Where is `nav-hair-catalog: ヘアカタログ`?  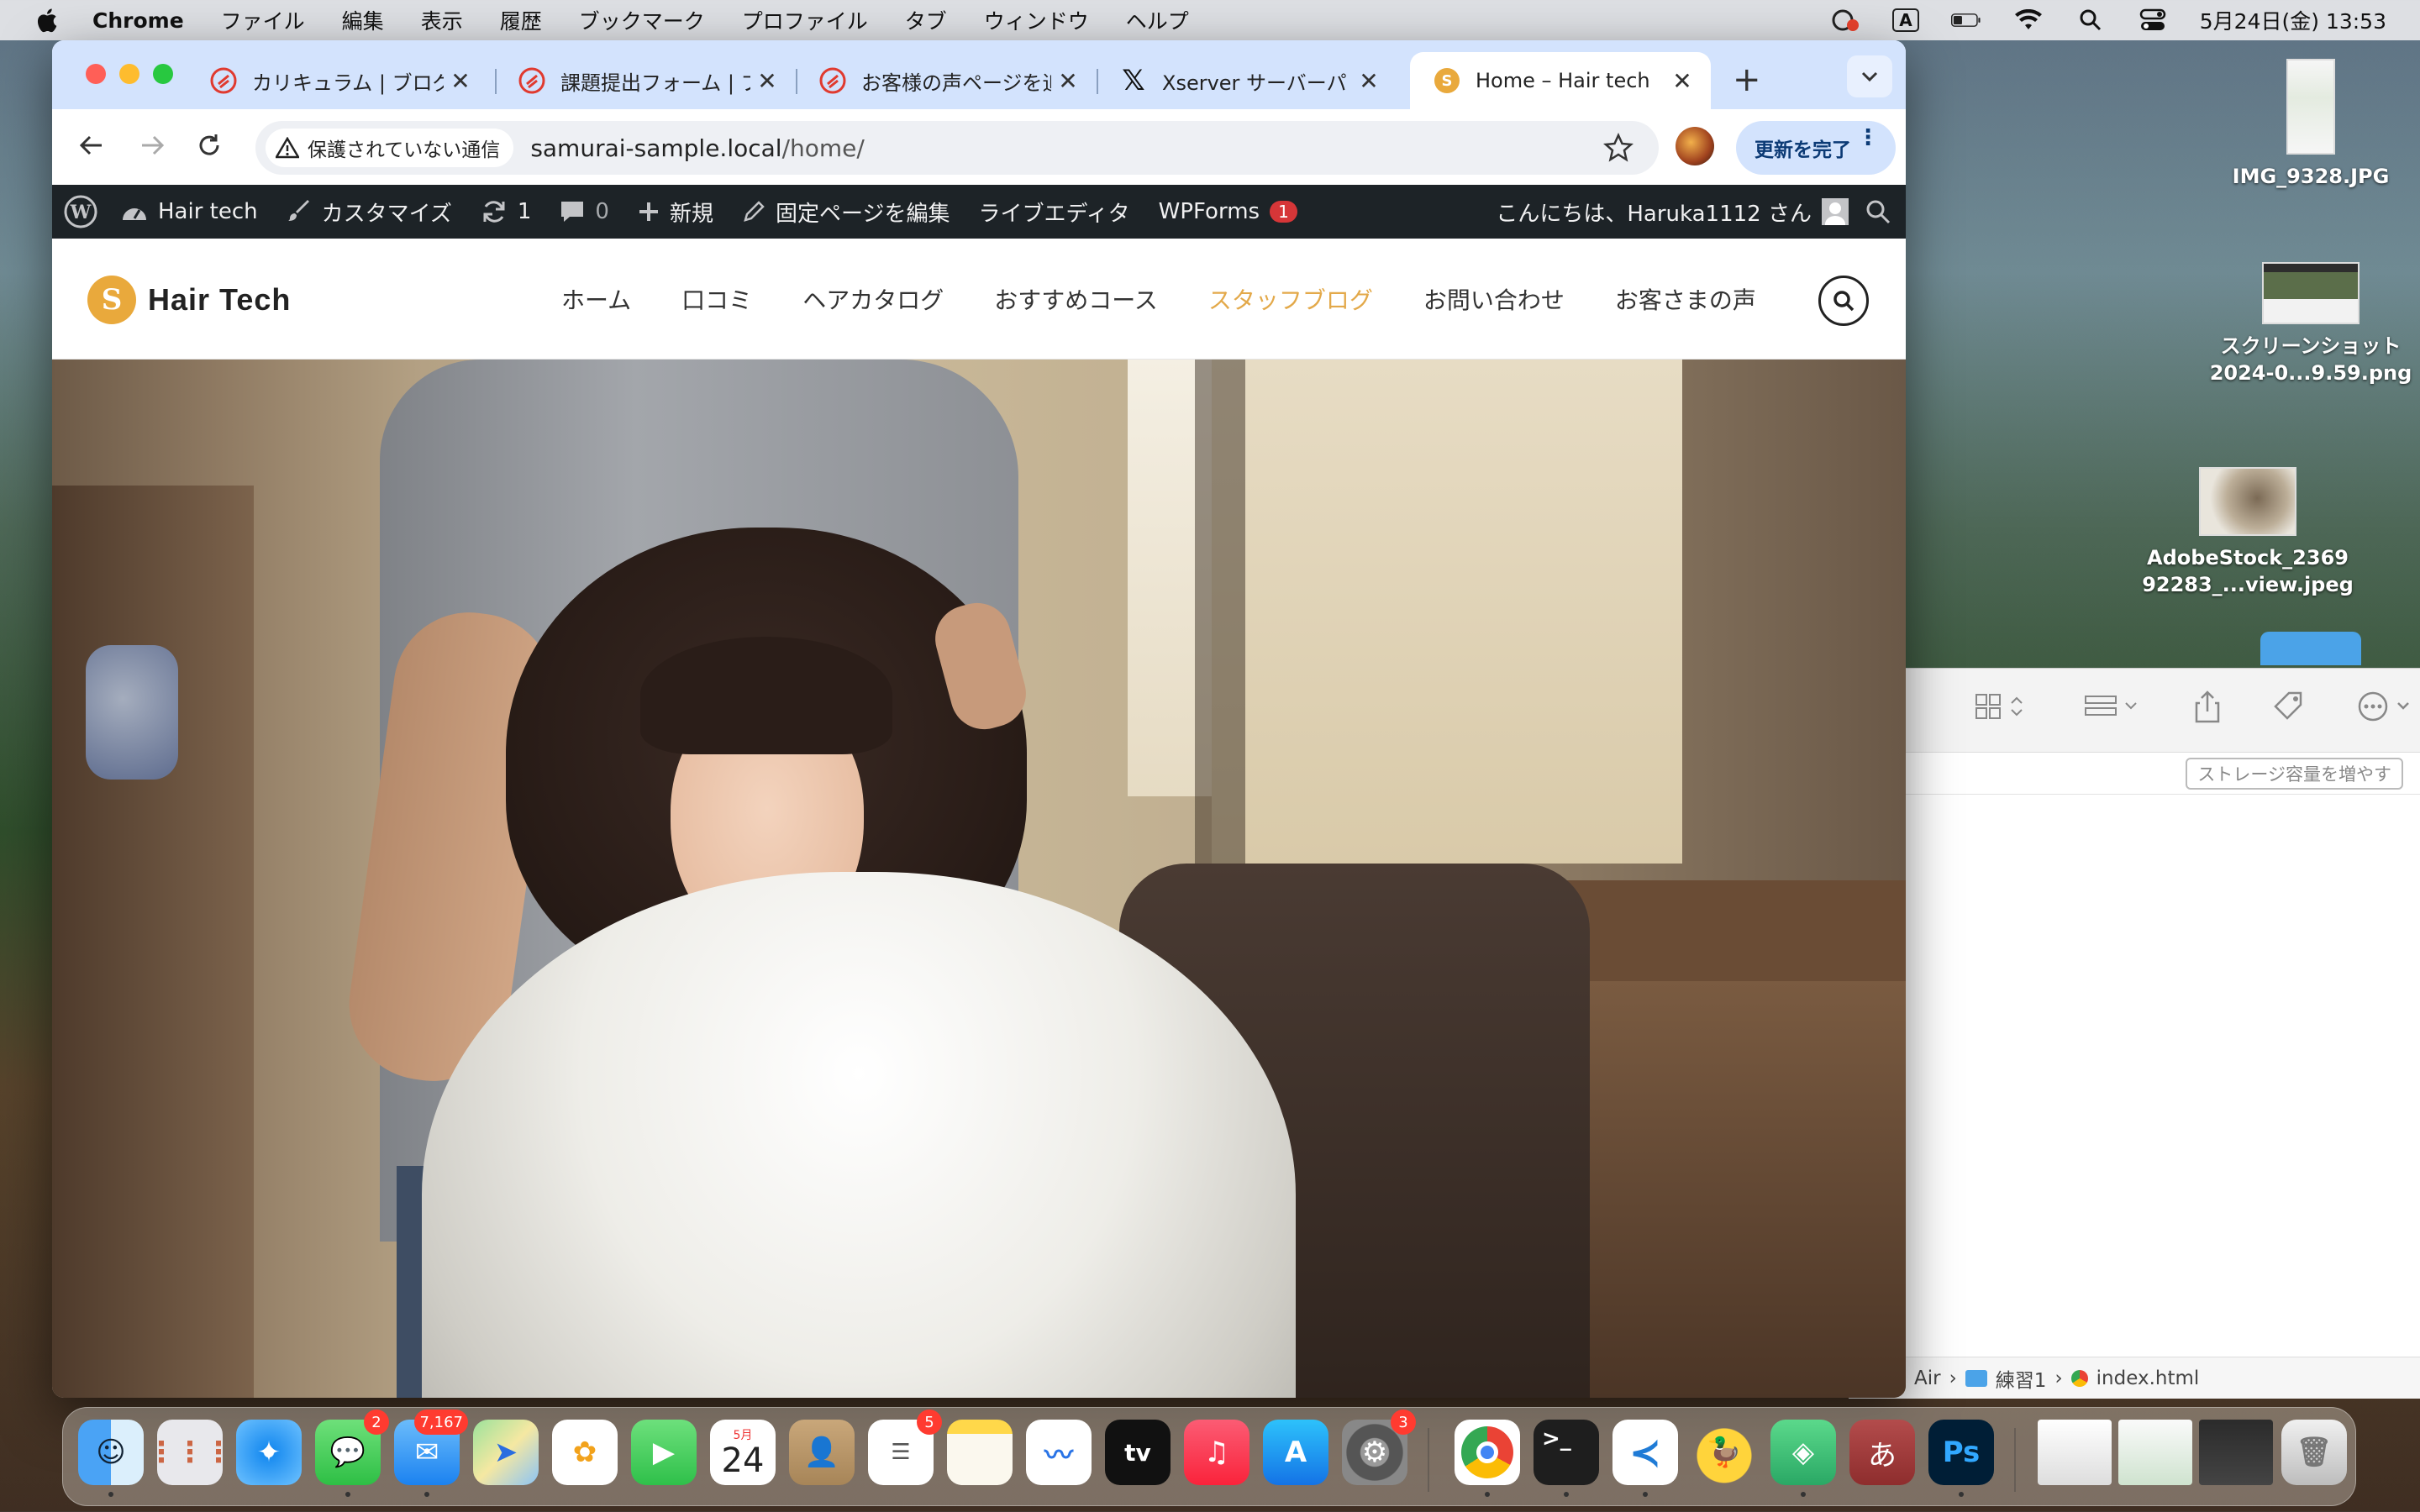 nav-hair-catalog: ヘアカタログ is located at coordinates (873, 299).